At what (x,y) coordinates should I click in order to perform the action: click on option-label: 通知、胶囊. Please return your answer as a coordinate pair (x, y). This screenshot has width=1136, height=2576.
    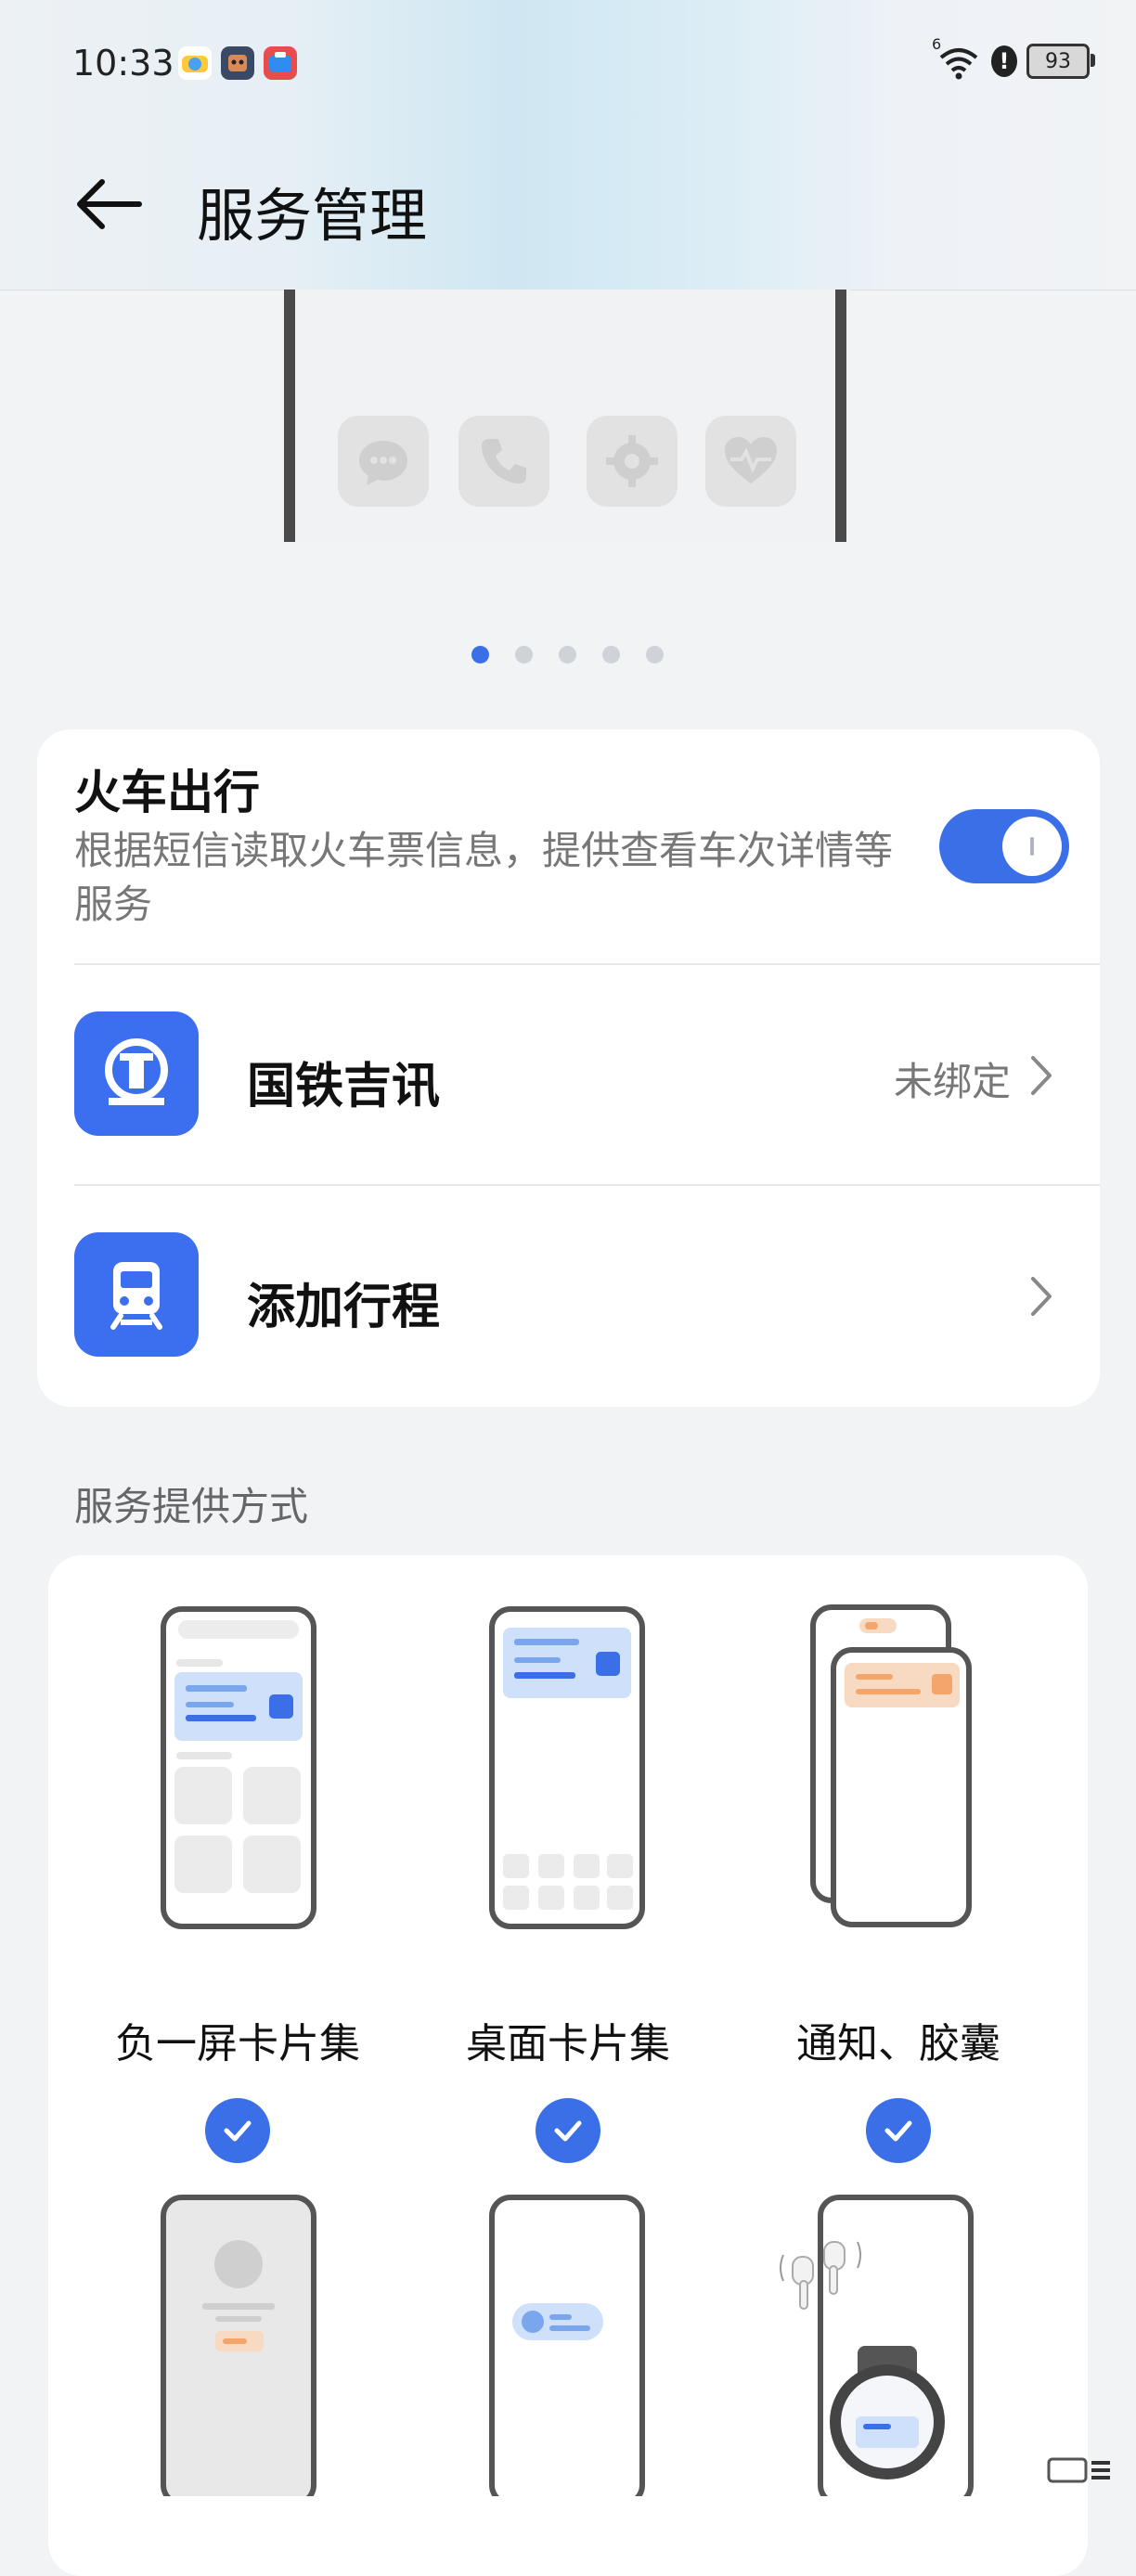
    Looking at the image, I should click on (898, 2044).